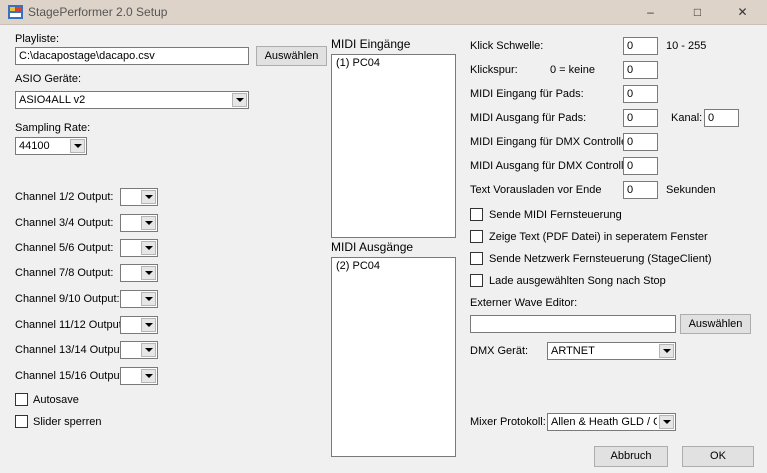 The width and height of the screenshot is (767, 473). What do you see at coordinates (139, 197) in the screenshot?
I see `channel-1-2-select` at bounding box center [139, 197].